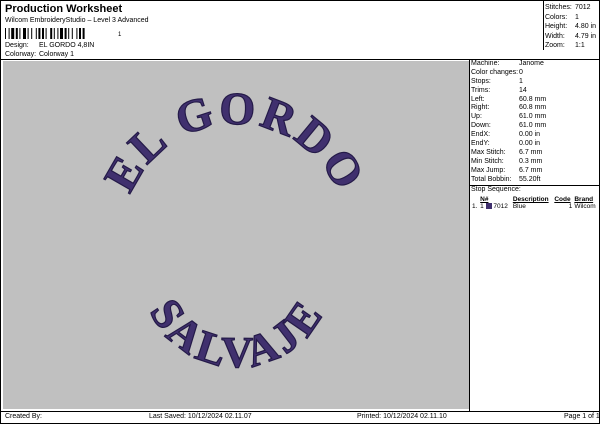 The height and width of the screenshot is (424, 600). I want to click on detail-row: Machine: Janome, so click(507, 63).